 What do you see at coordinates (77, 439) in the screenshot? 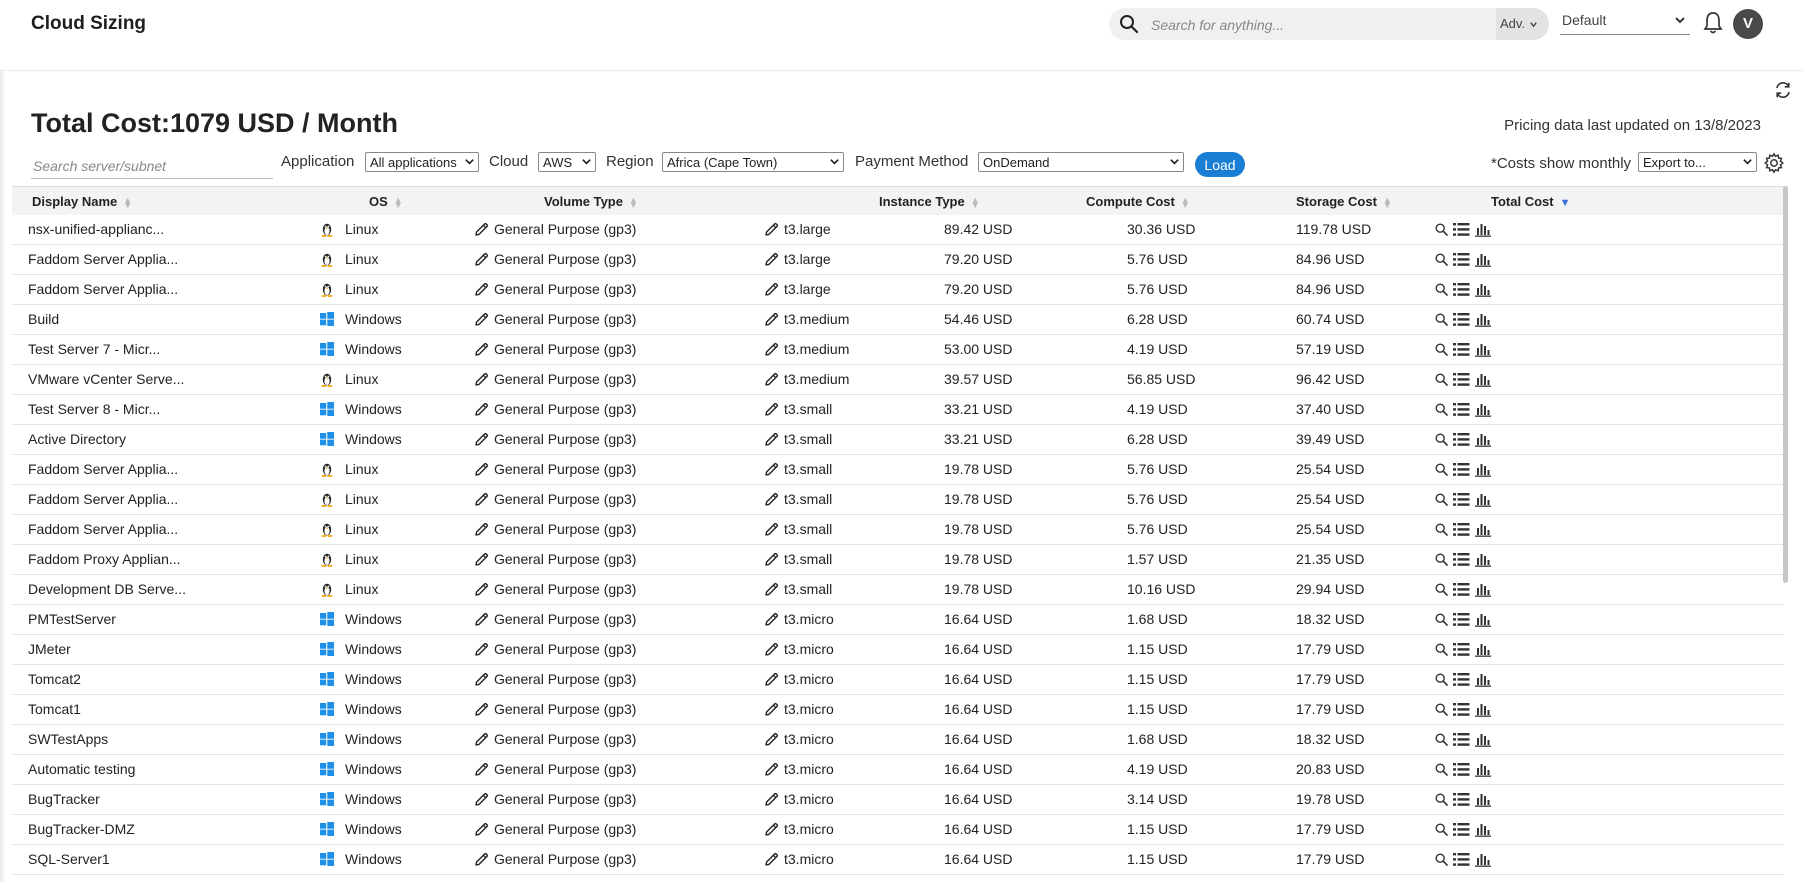
I see `display-name-cell: Active Directory` at bounding box center [77, 439].